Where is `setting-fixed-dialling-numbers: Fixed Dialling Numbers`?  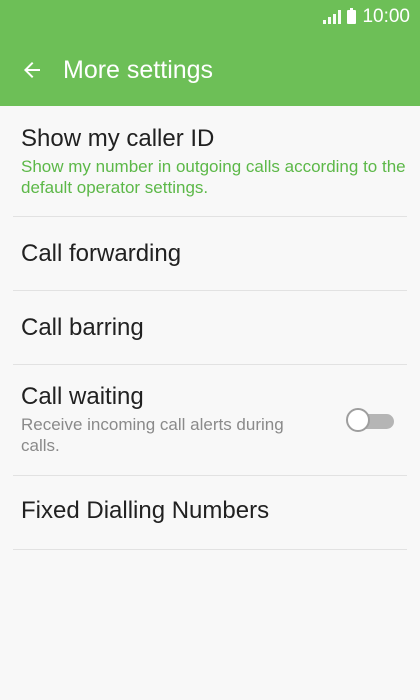 setting-fixed-dialling-numbers: Fixed Dialling Numbers is located at coordinates (210, 513).